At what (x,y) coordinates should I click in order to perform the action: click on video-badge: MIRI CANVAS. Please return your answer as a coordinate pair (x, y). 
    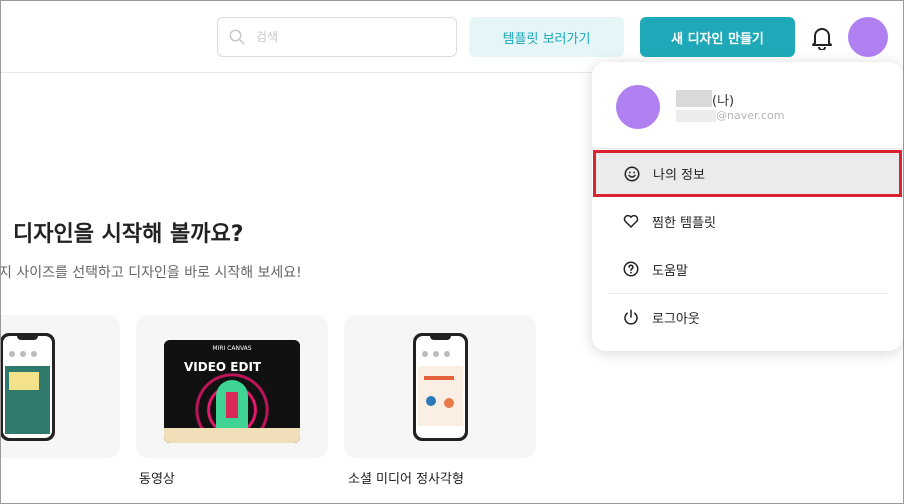
    Looking at the image, I should click on (232, 348).